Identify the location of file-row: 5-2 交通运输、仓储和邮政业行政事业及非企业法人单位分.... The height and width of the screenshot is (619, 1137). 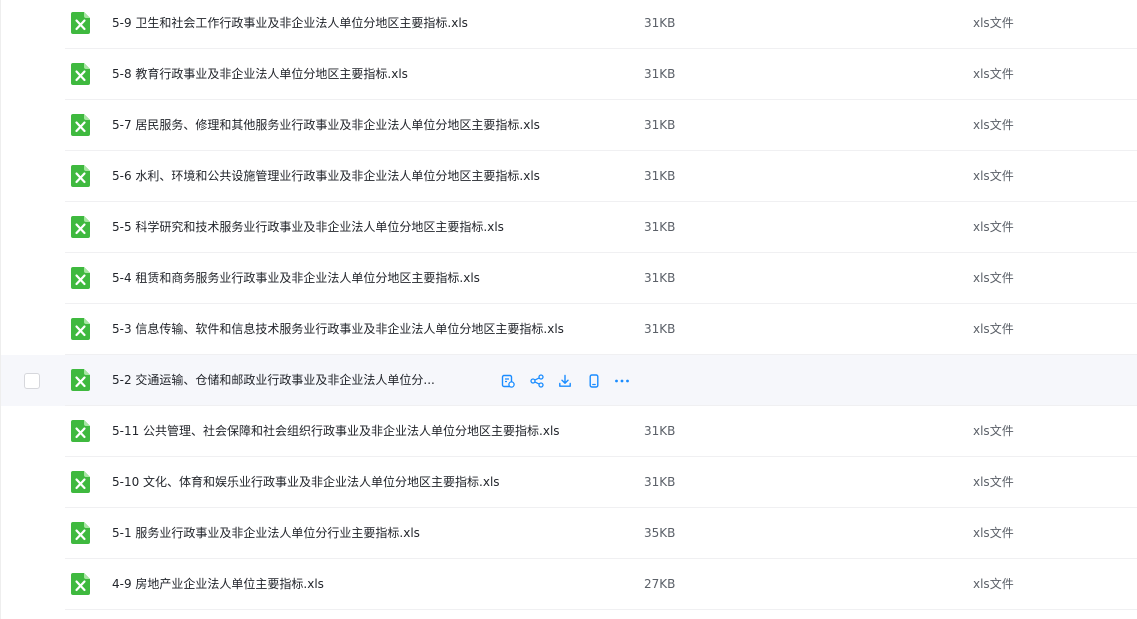
(569, 380).